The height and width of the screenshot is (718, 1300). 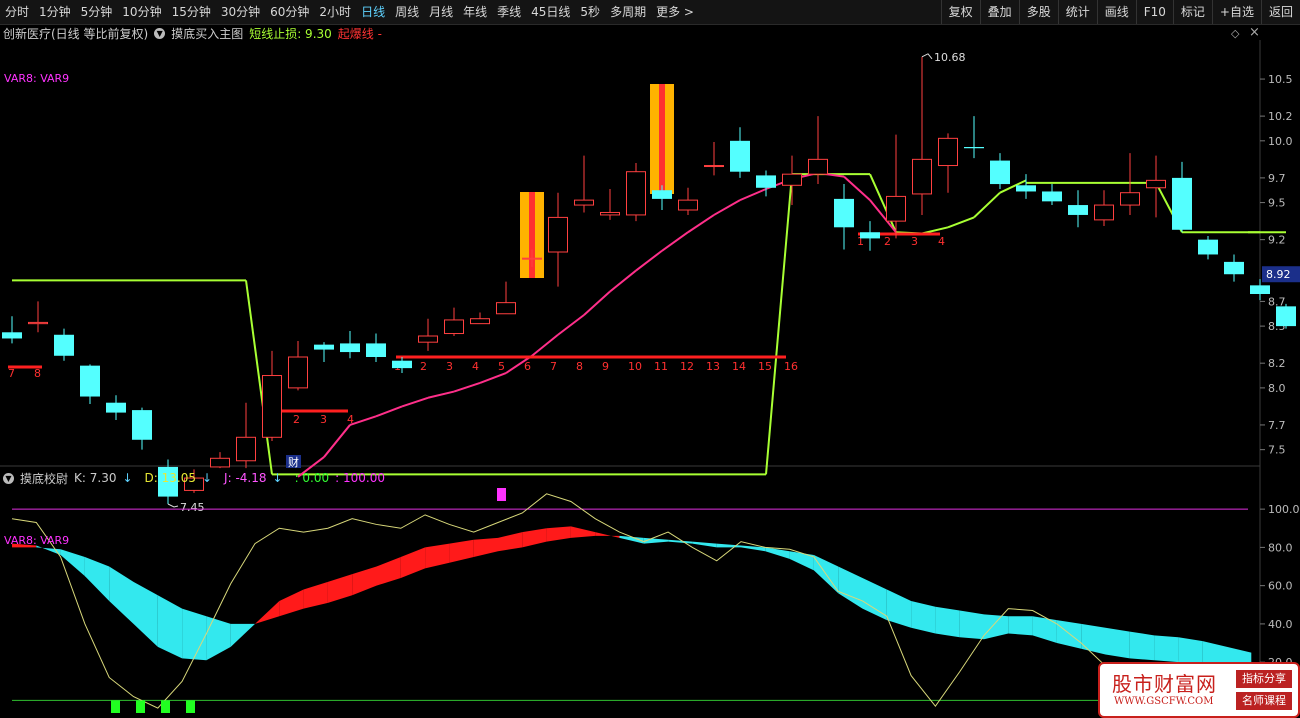 I want to click on price-tick-label: 10.5, so click(x=1280, y=79).